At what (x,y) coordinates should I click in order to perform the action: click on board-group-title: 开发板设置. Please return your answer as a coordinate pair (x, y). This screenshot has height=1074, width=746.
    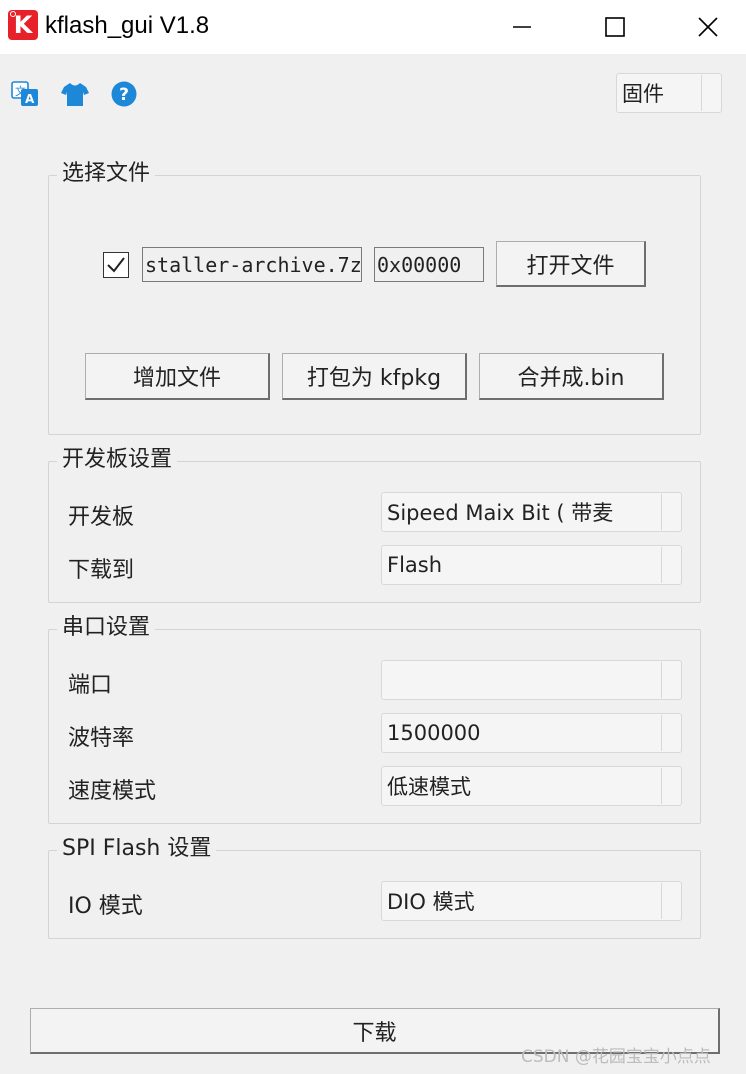
    Looking at the image, I should click on (117, 460).